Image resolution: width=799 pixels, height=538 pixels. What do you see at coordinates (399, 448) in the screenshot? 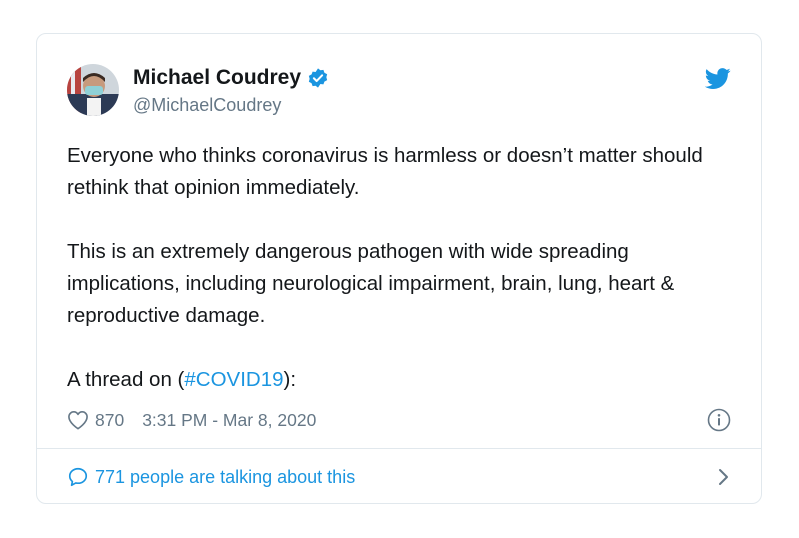
I see `divider` at bounding box center [399, 448].